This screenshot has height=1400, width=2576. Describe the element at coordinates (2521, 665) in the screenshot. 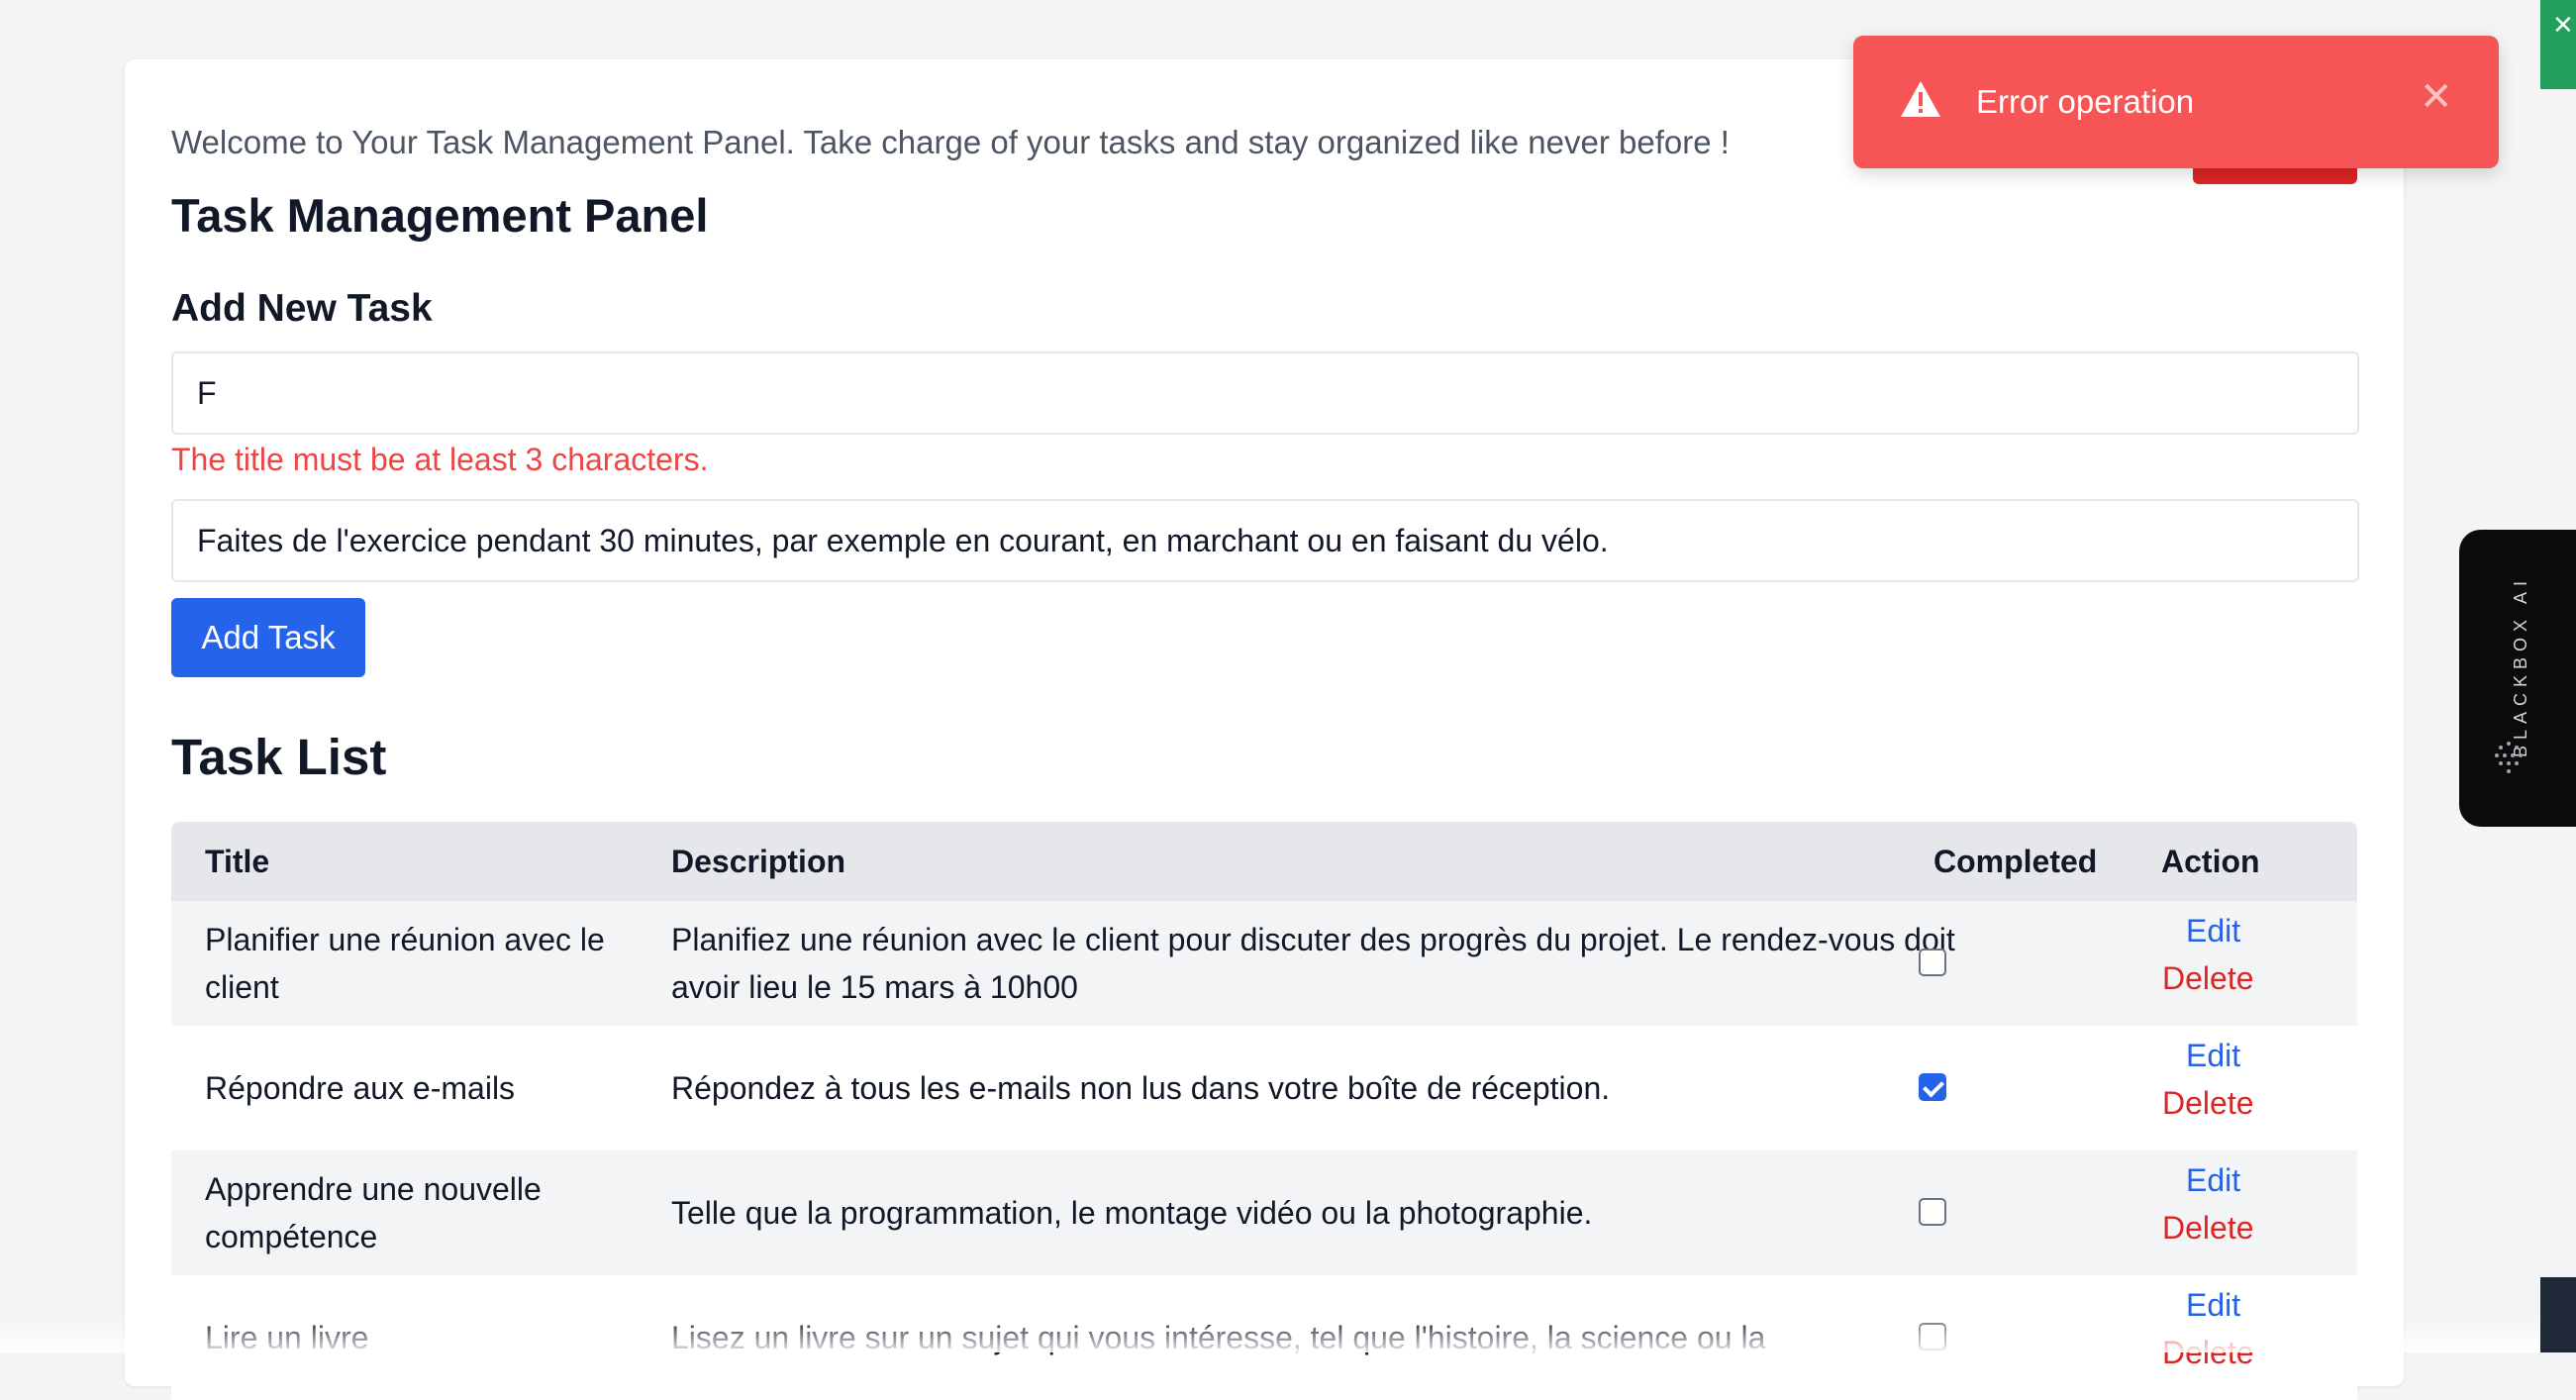

I see `widget-label: BLACKBOX AI` at that location.